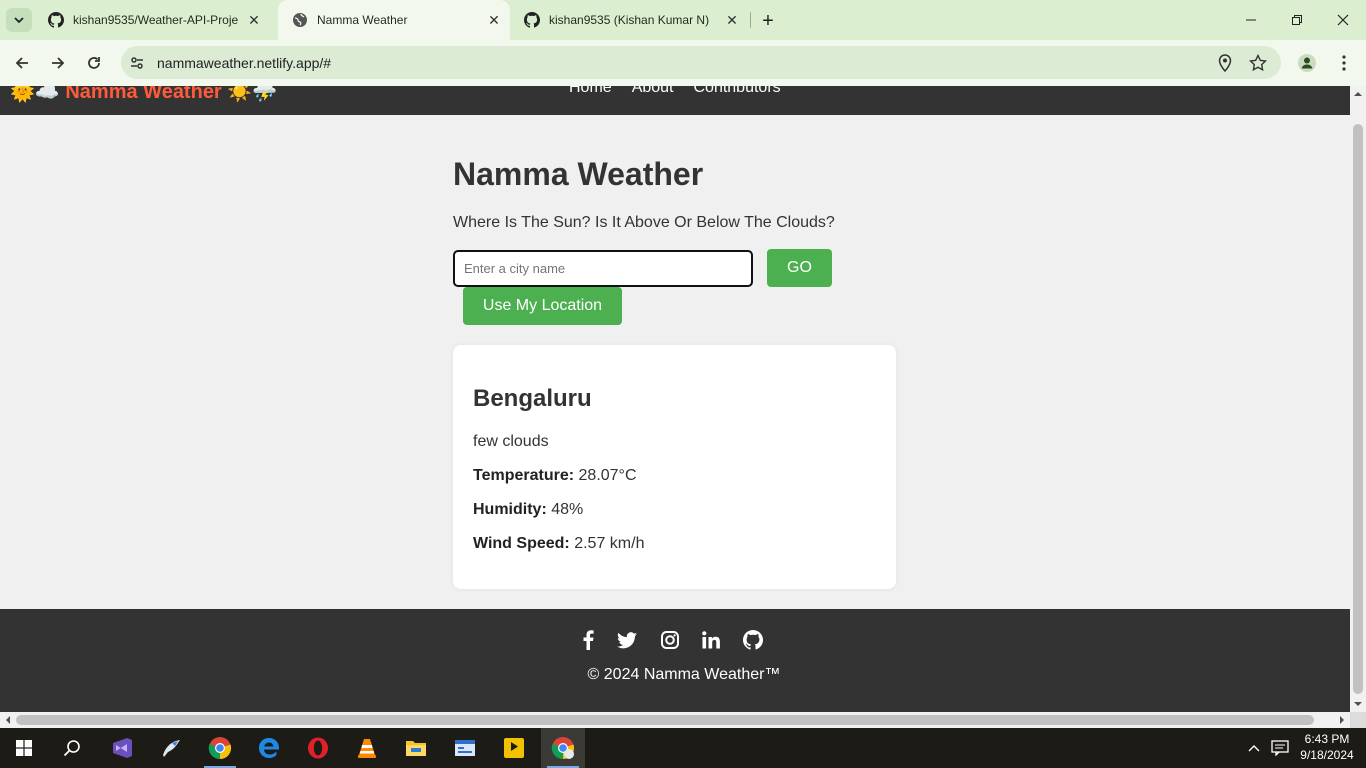  What do you see at coordinates (137, 63) in the screenshot?
I see `site-settings-icon` at bounding box center [137, 63].